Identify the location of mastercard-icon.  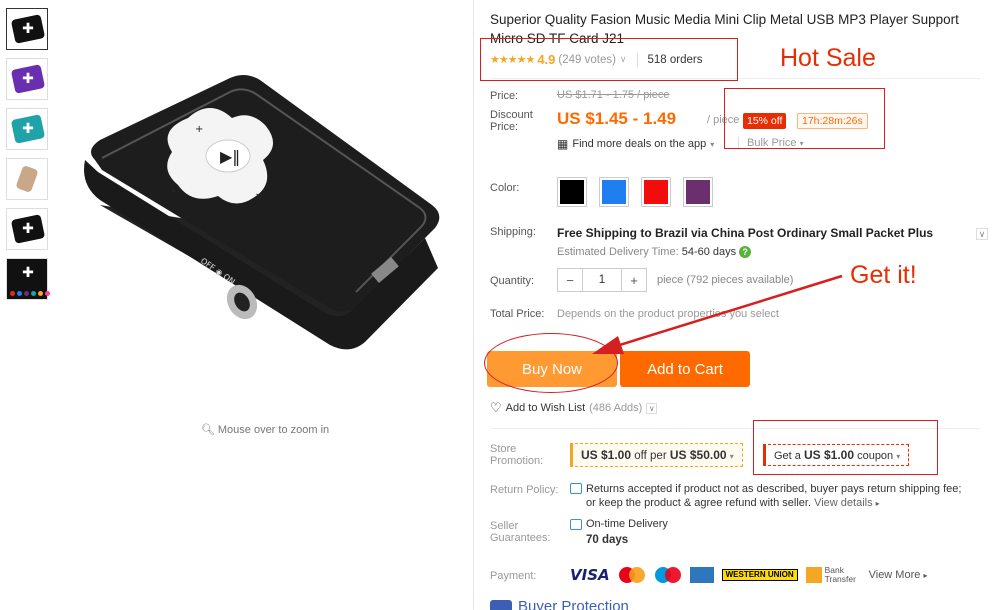
(632, 575).